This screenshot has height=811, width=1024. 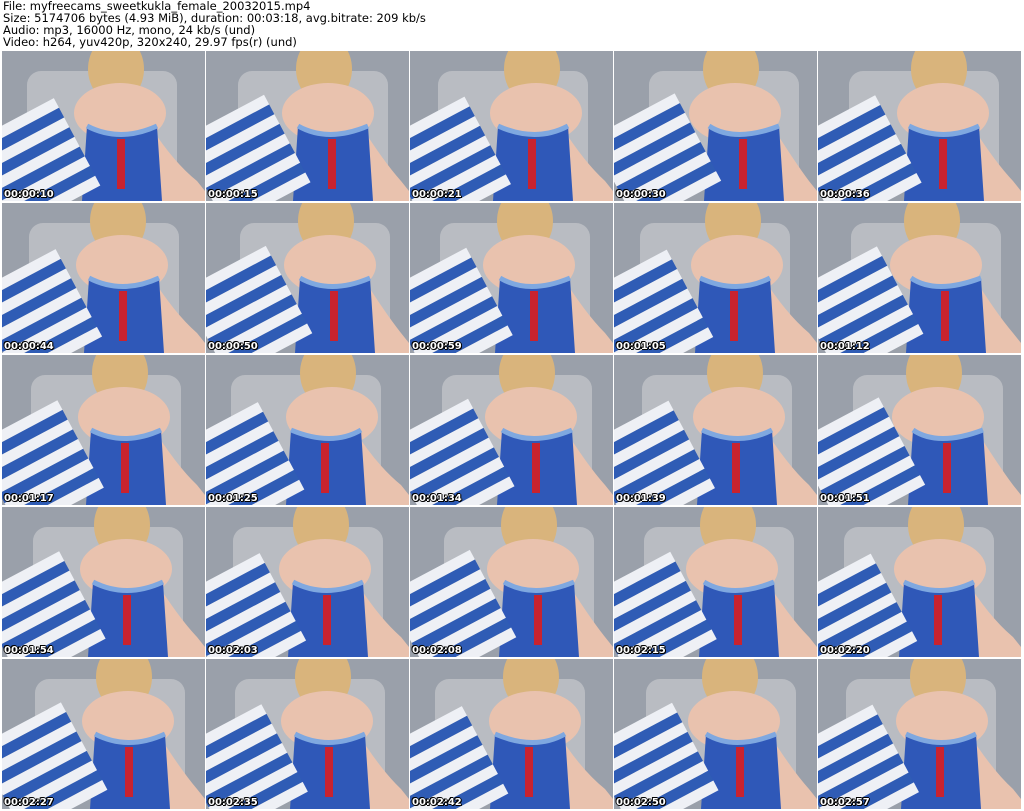 What do you see at coordinates (845, 346) in the screenshot?
I see `thumbnail-timestamp: 00:01:12` at bounding box center [845, 346].